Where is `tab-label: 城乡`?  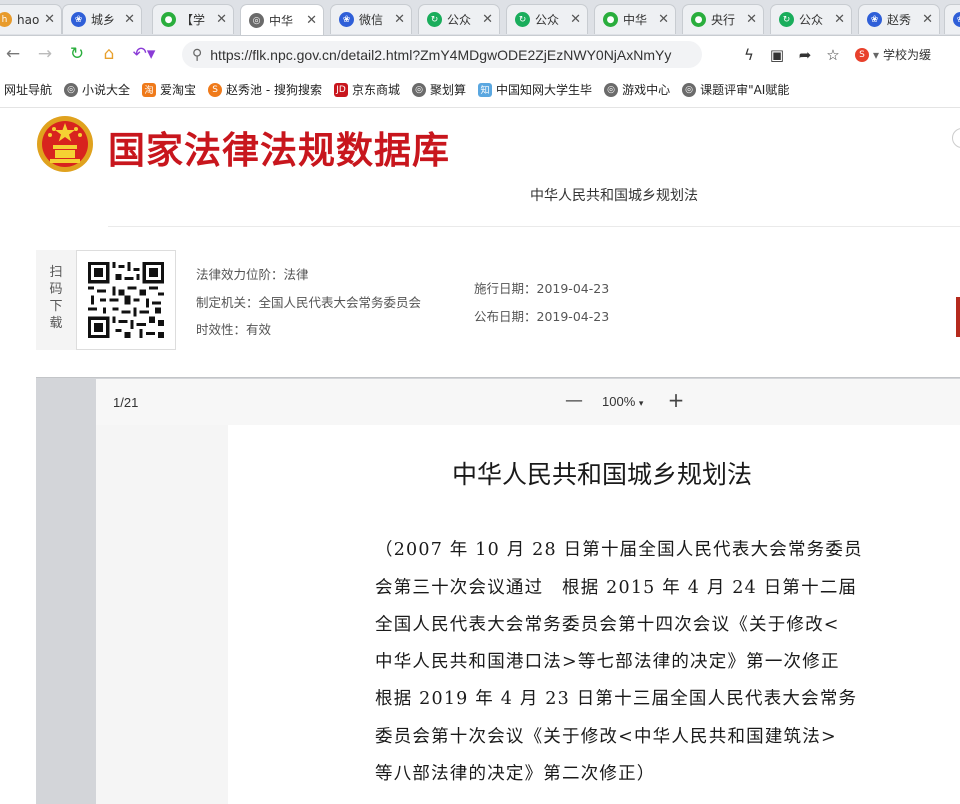
tab-label: 城乡 is located at coordinates (103, 20).